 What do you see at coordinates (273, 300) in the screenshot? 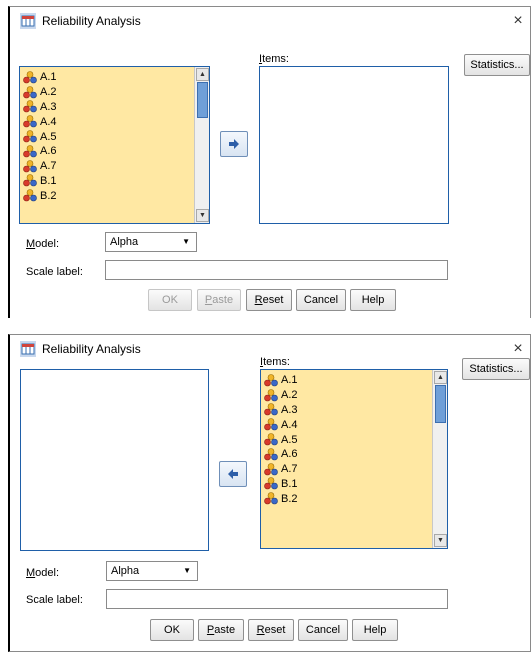
I see `reset-text: eset` at bounding box center [273, 300].